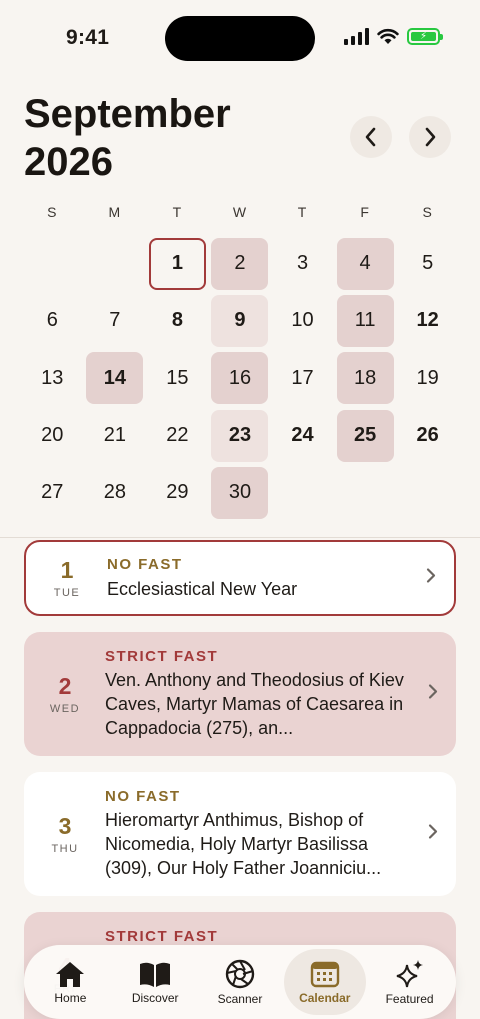  I want to click on calendar-day-number: 19, so click(427, 377).